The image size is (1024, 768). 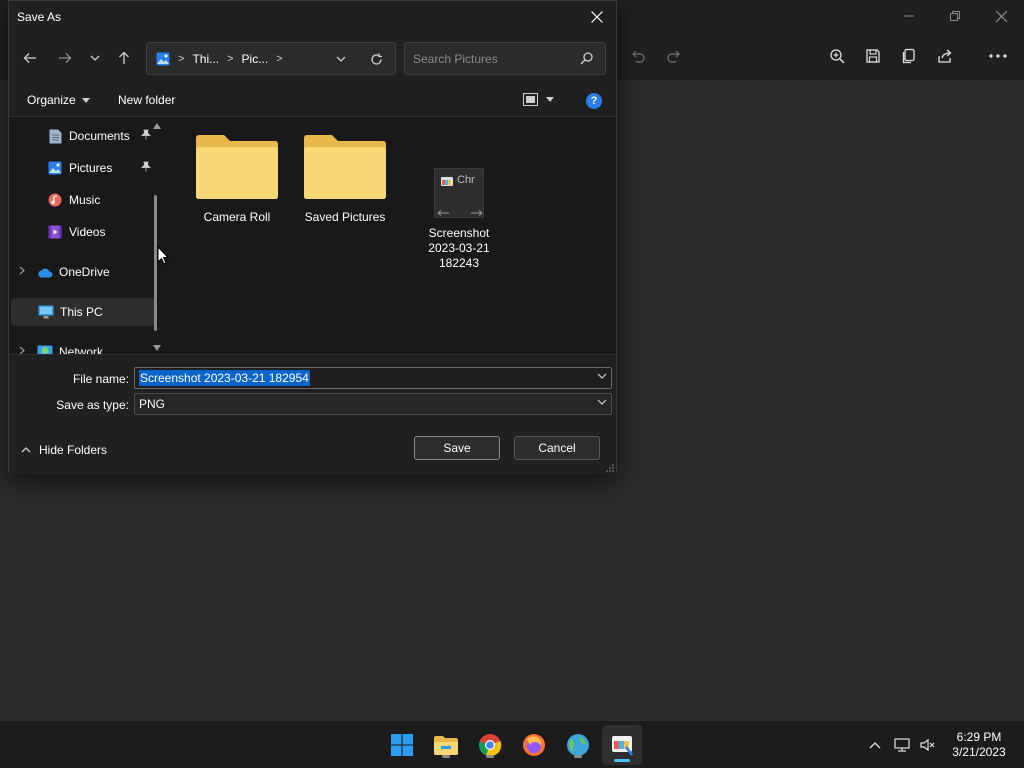 I want to click on save-toolbar-button, so click(x=873, y=56).